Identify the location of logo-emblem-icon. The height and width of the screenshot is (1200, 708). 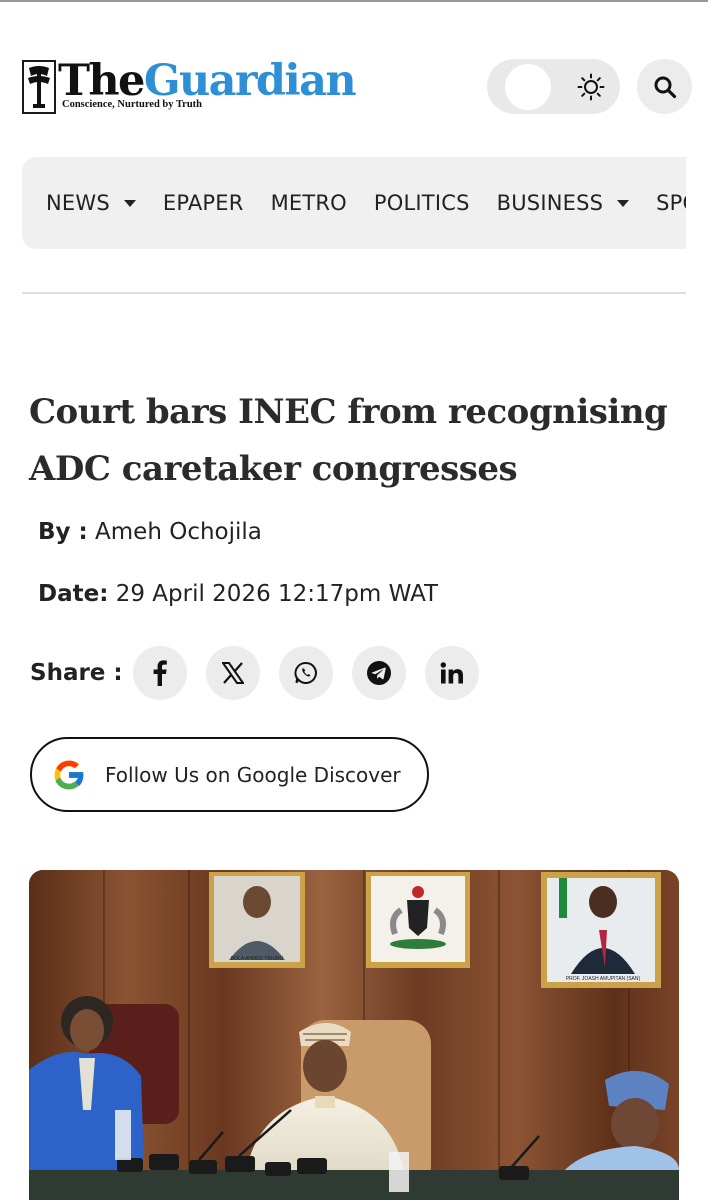
(39, 87).